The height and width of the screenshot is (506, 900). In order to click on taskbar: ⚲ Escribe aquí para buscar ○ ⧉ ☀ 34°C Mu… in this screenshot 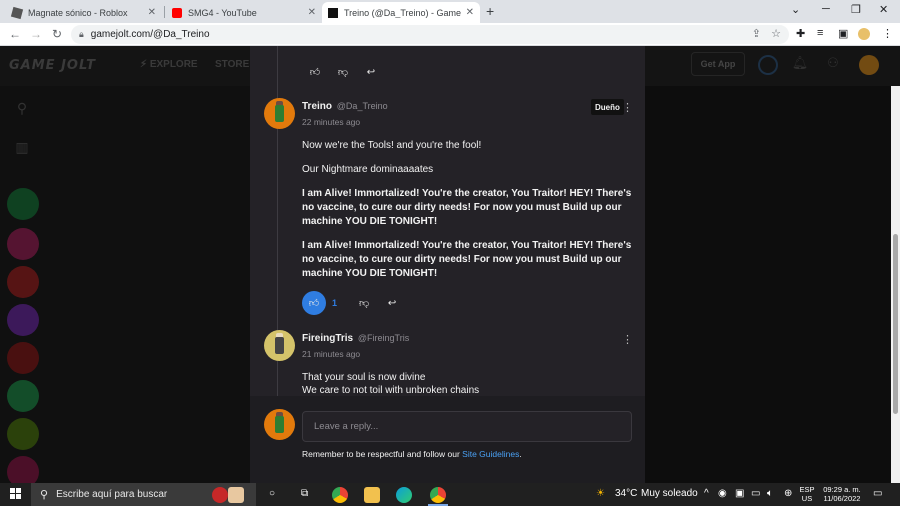, I will do `click(450, 494)`.